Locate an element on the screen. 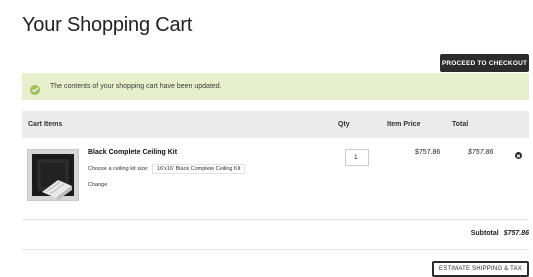 Image resolution: width=533 pixels, height=277 pixels. change-link: Change is located at coordinates (97, 185).